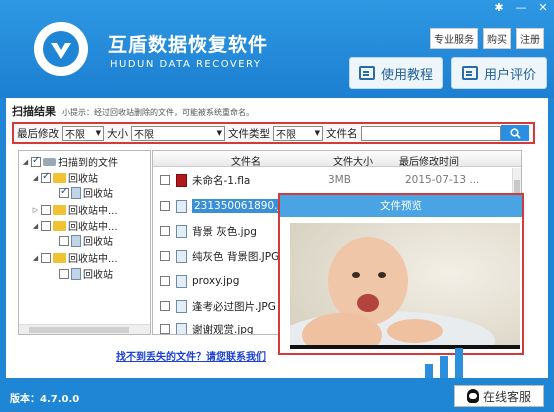 The image size is (554, 412). Describe the element at coordinates (429, 160) in the screenshot. I see `column-header-date: 最后修改时间` at that location.